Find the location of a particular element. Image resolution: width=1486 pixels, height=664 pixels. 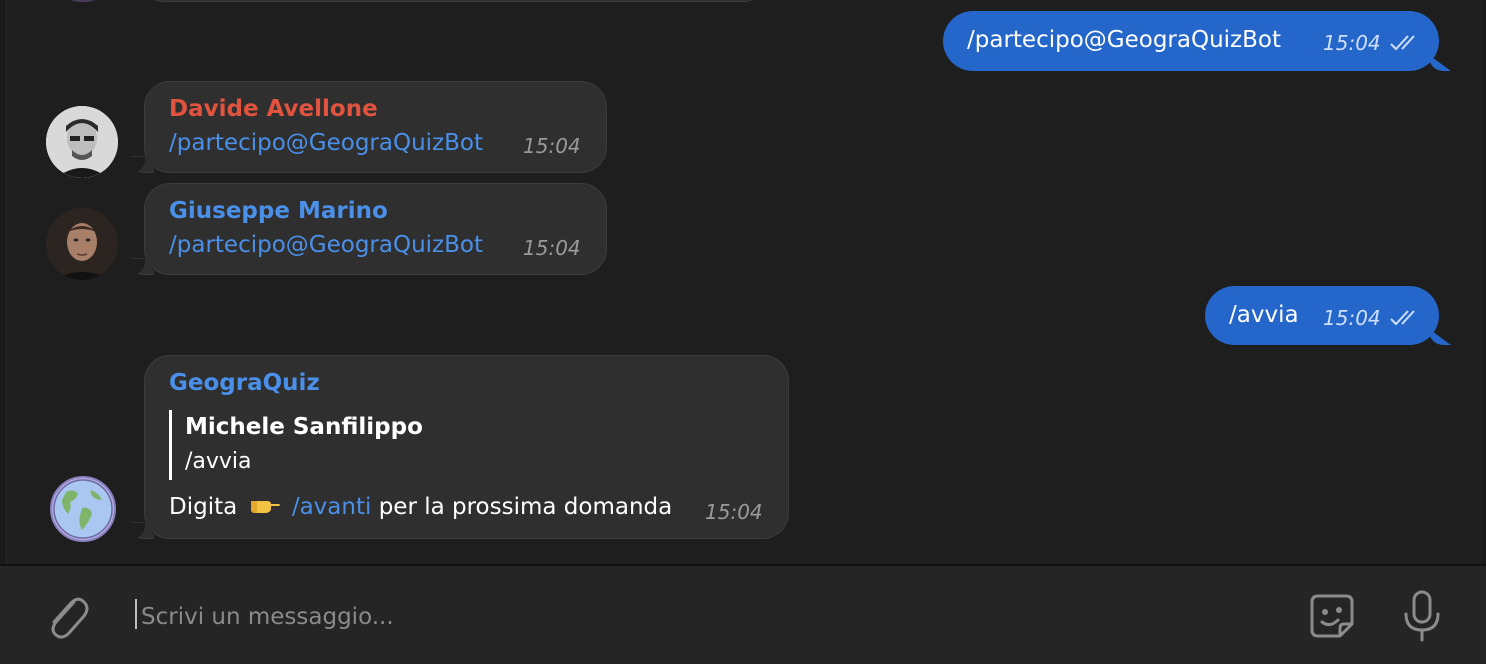

sender-name: Davide Avellone is located at coordinates (273, 109).